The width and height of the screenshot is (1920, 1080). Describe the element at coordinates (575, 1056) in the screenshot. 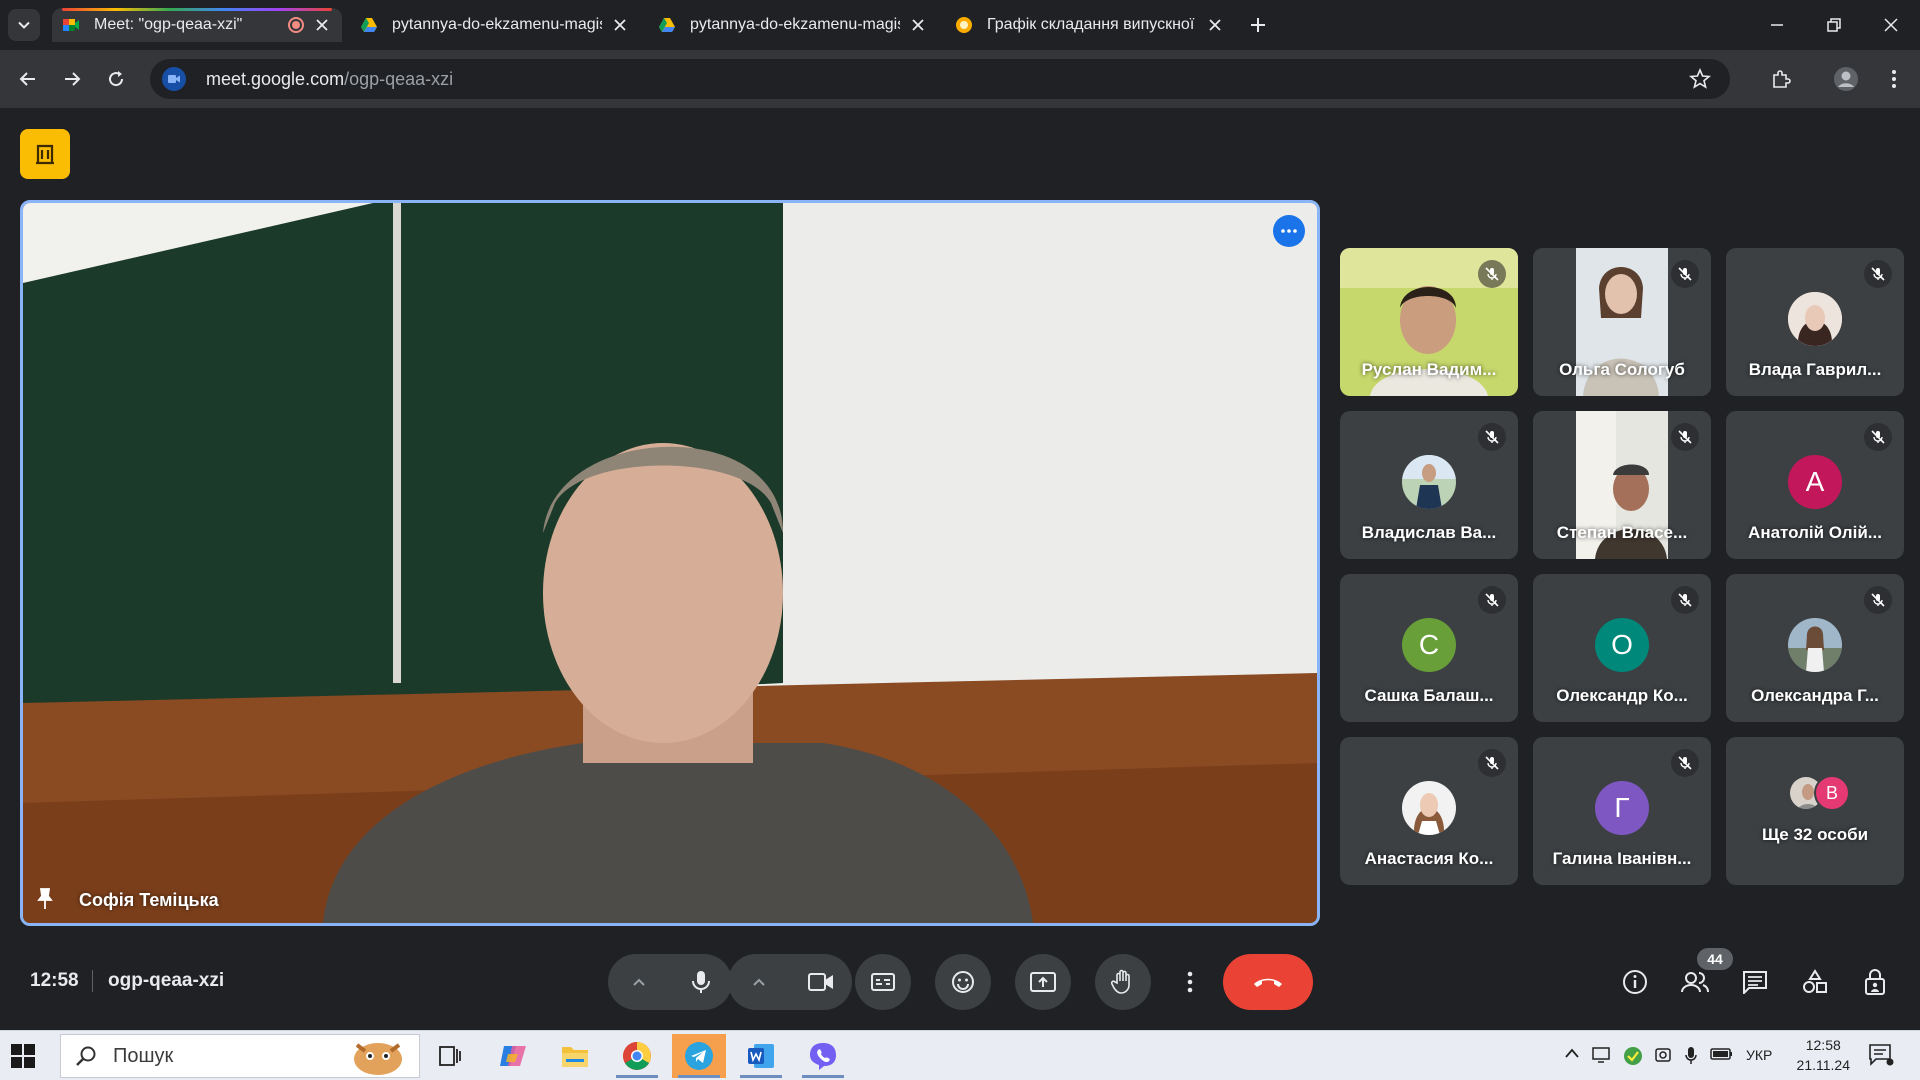

I see `file-explorer-button` at that location.